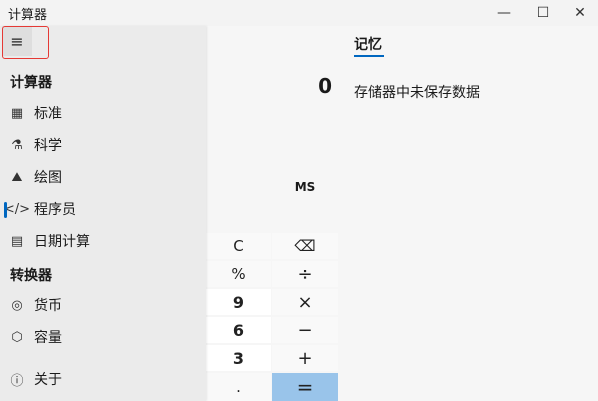 The image size is (598, 401). Describe the element at coordinates (305, 187) in the screenshot. I see `memory-store-button: MS` at that location.